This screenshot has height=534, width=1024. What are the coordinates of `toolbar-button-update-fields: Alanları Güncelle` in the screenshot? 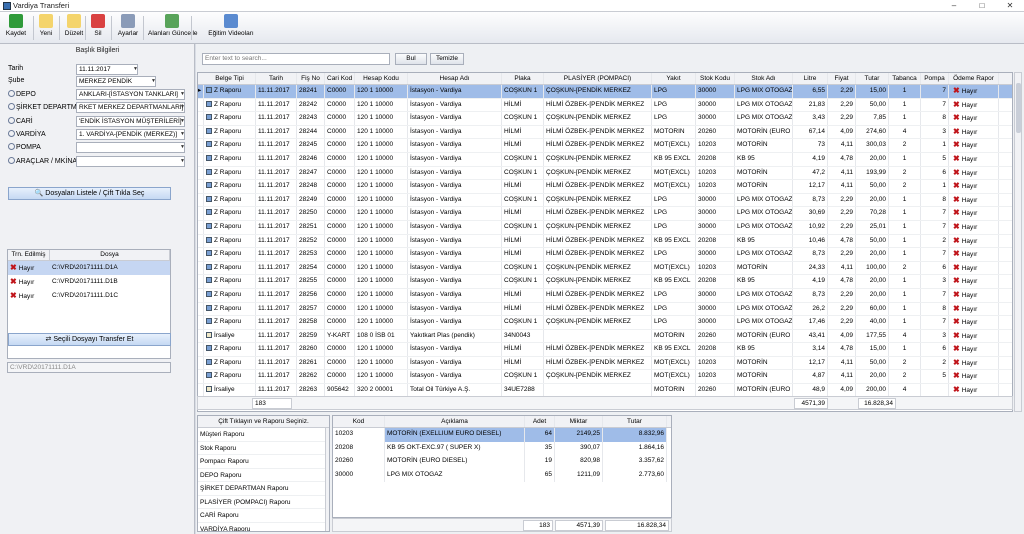 It's located at (173, 28).